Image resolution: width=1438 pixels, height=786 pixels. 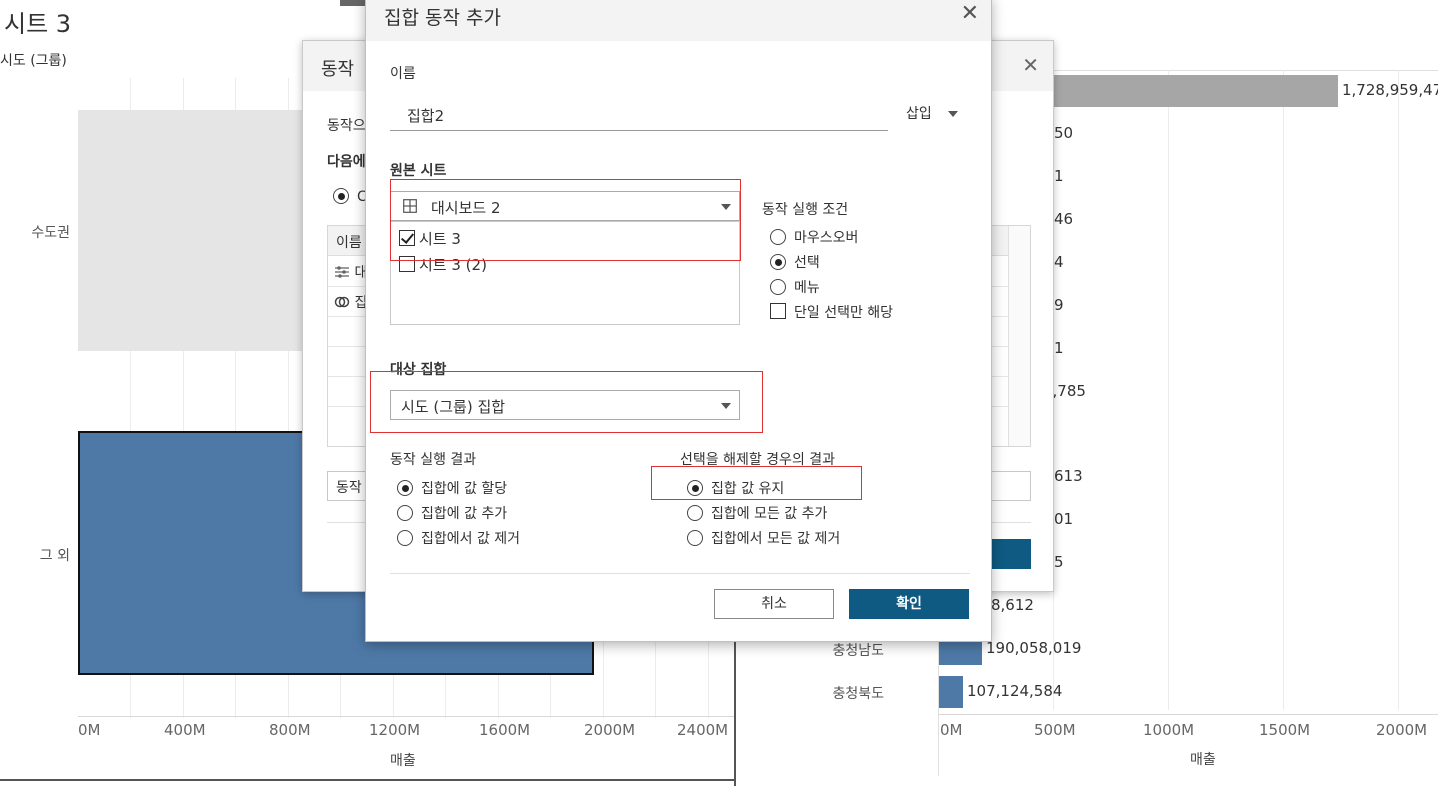 I want to click on bar-chungbuk, so click(x=951, y=692).